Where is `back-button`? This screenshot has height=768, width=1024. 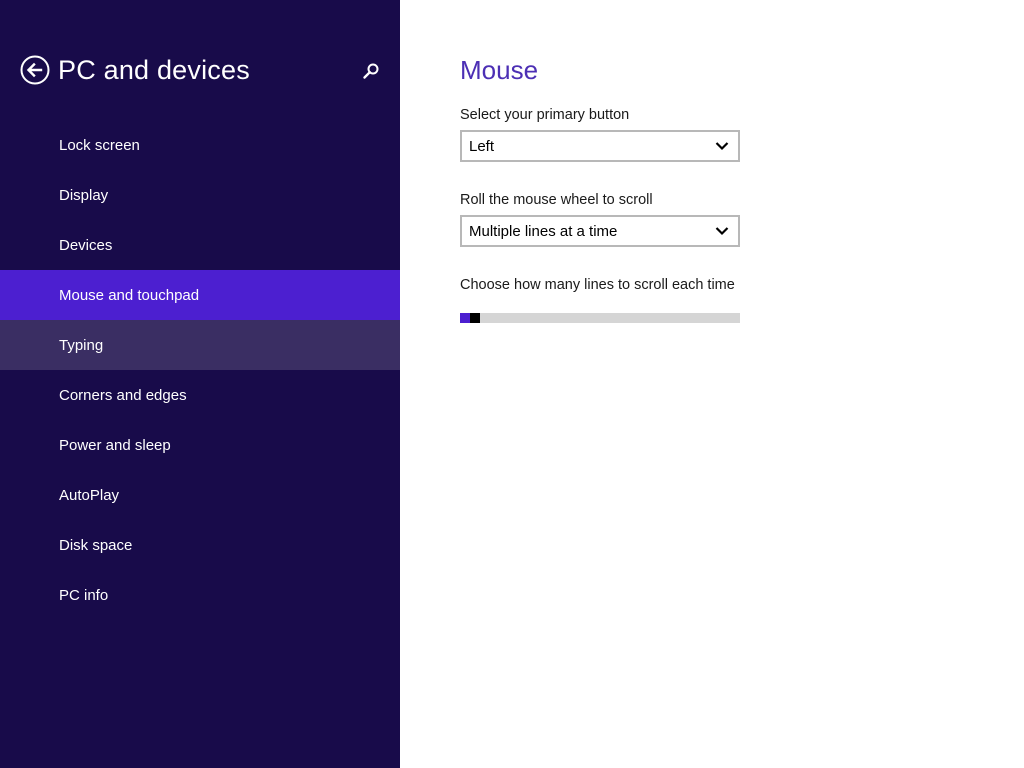
back-button is located at coordinates (35, 70).